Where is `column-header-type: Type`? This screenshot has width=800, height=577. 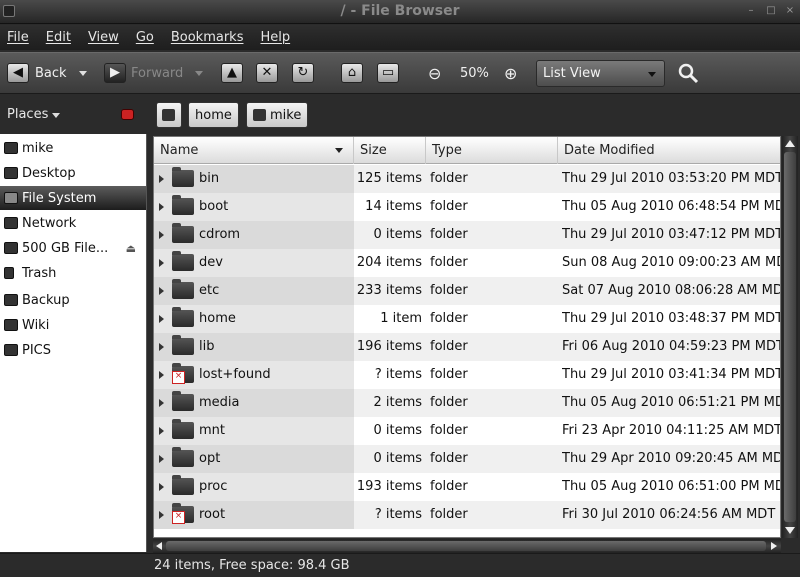
column-header-type: Type is located at coordinates (492, 150).